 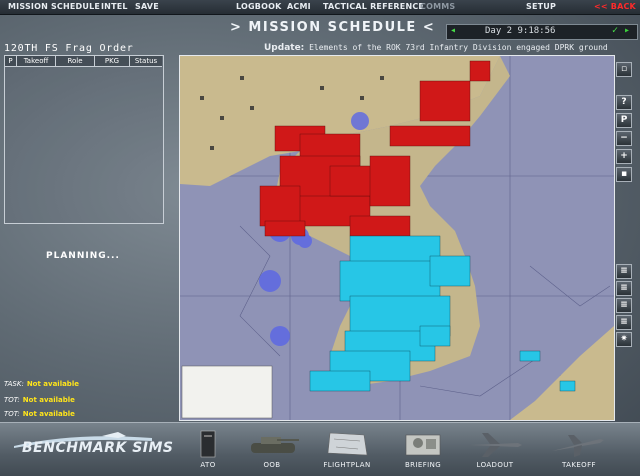 I want to click on task-value: Not available, so click(x=52, y=384).